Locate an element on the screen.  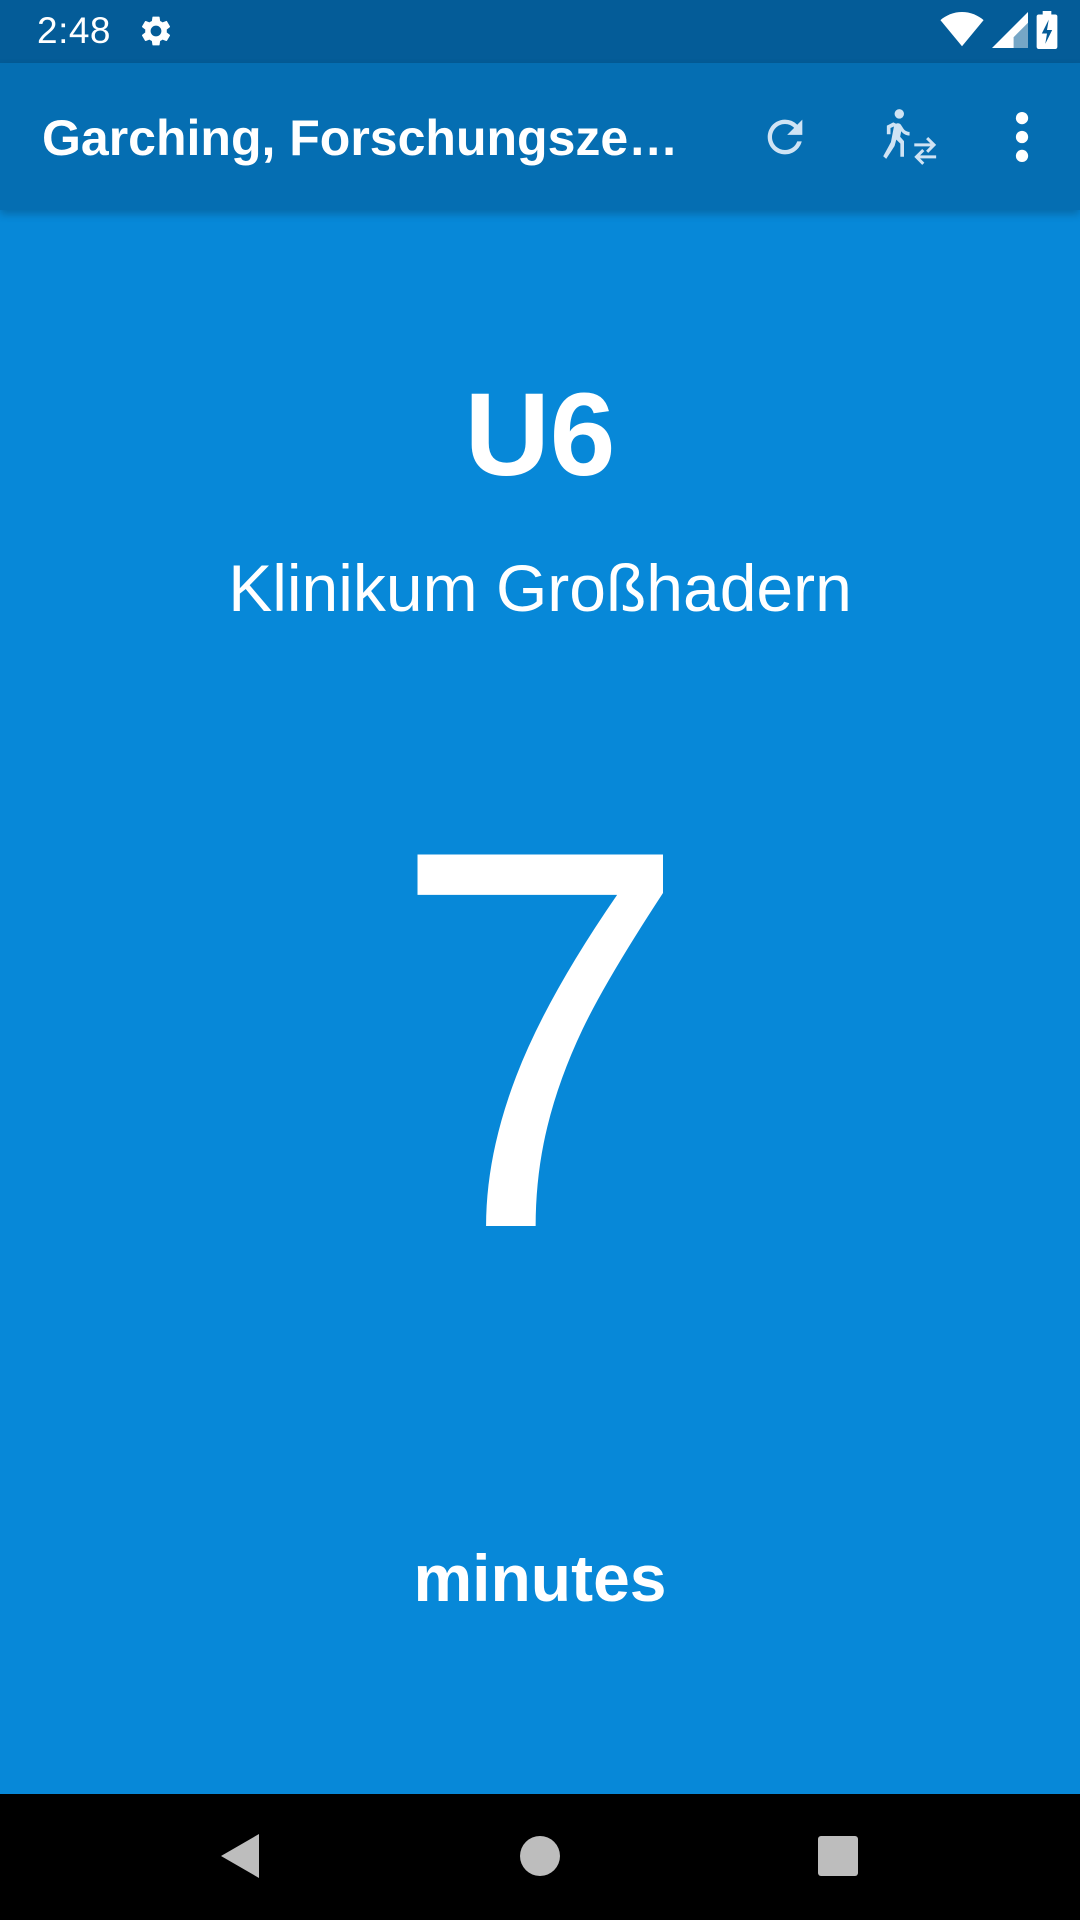
nav-home-button is located at coordinates (540, 1858).